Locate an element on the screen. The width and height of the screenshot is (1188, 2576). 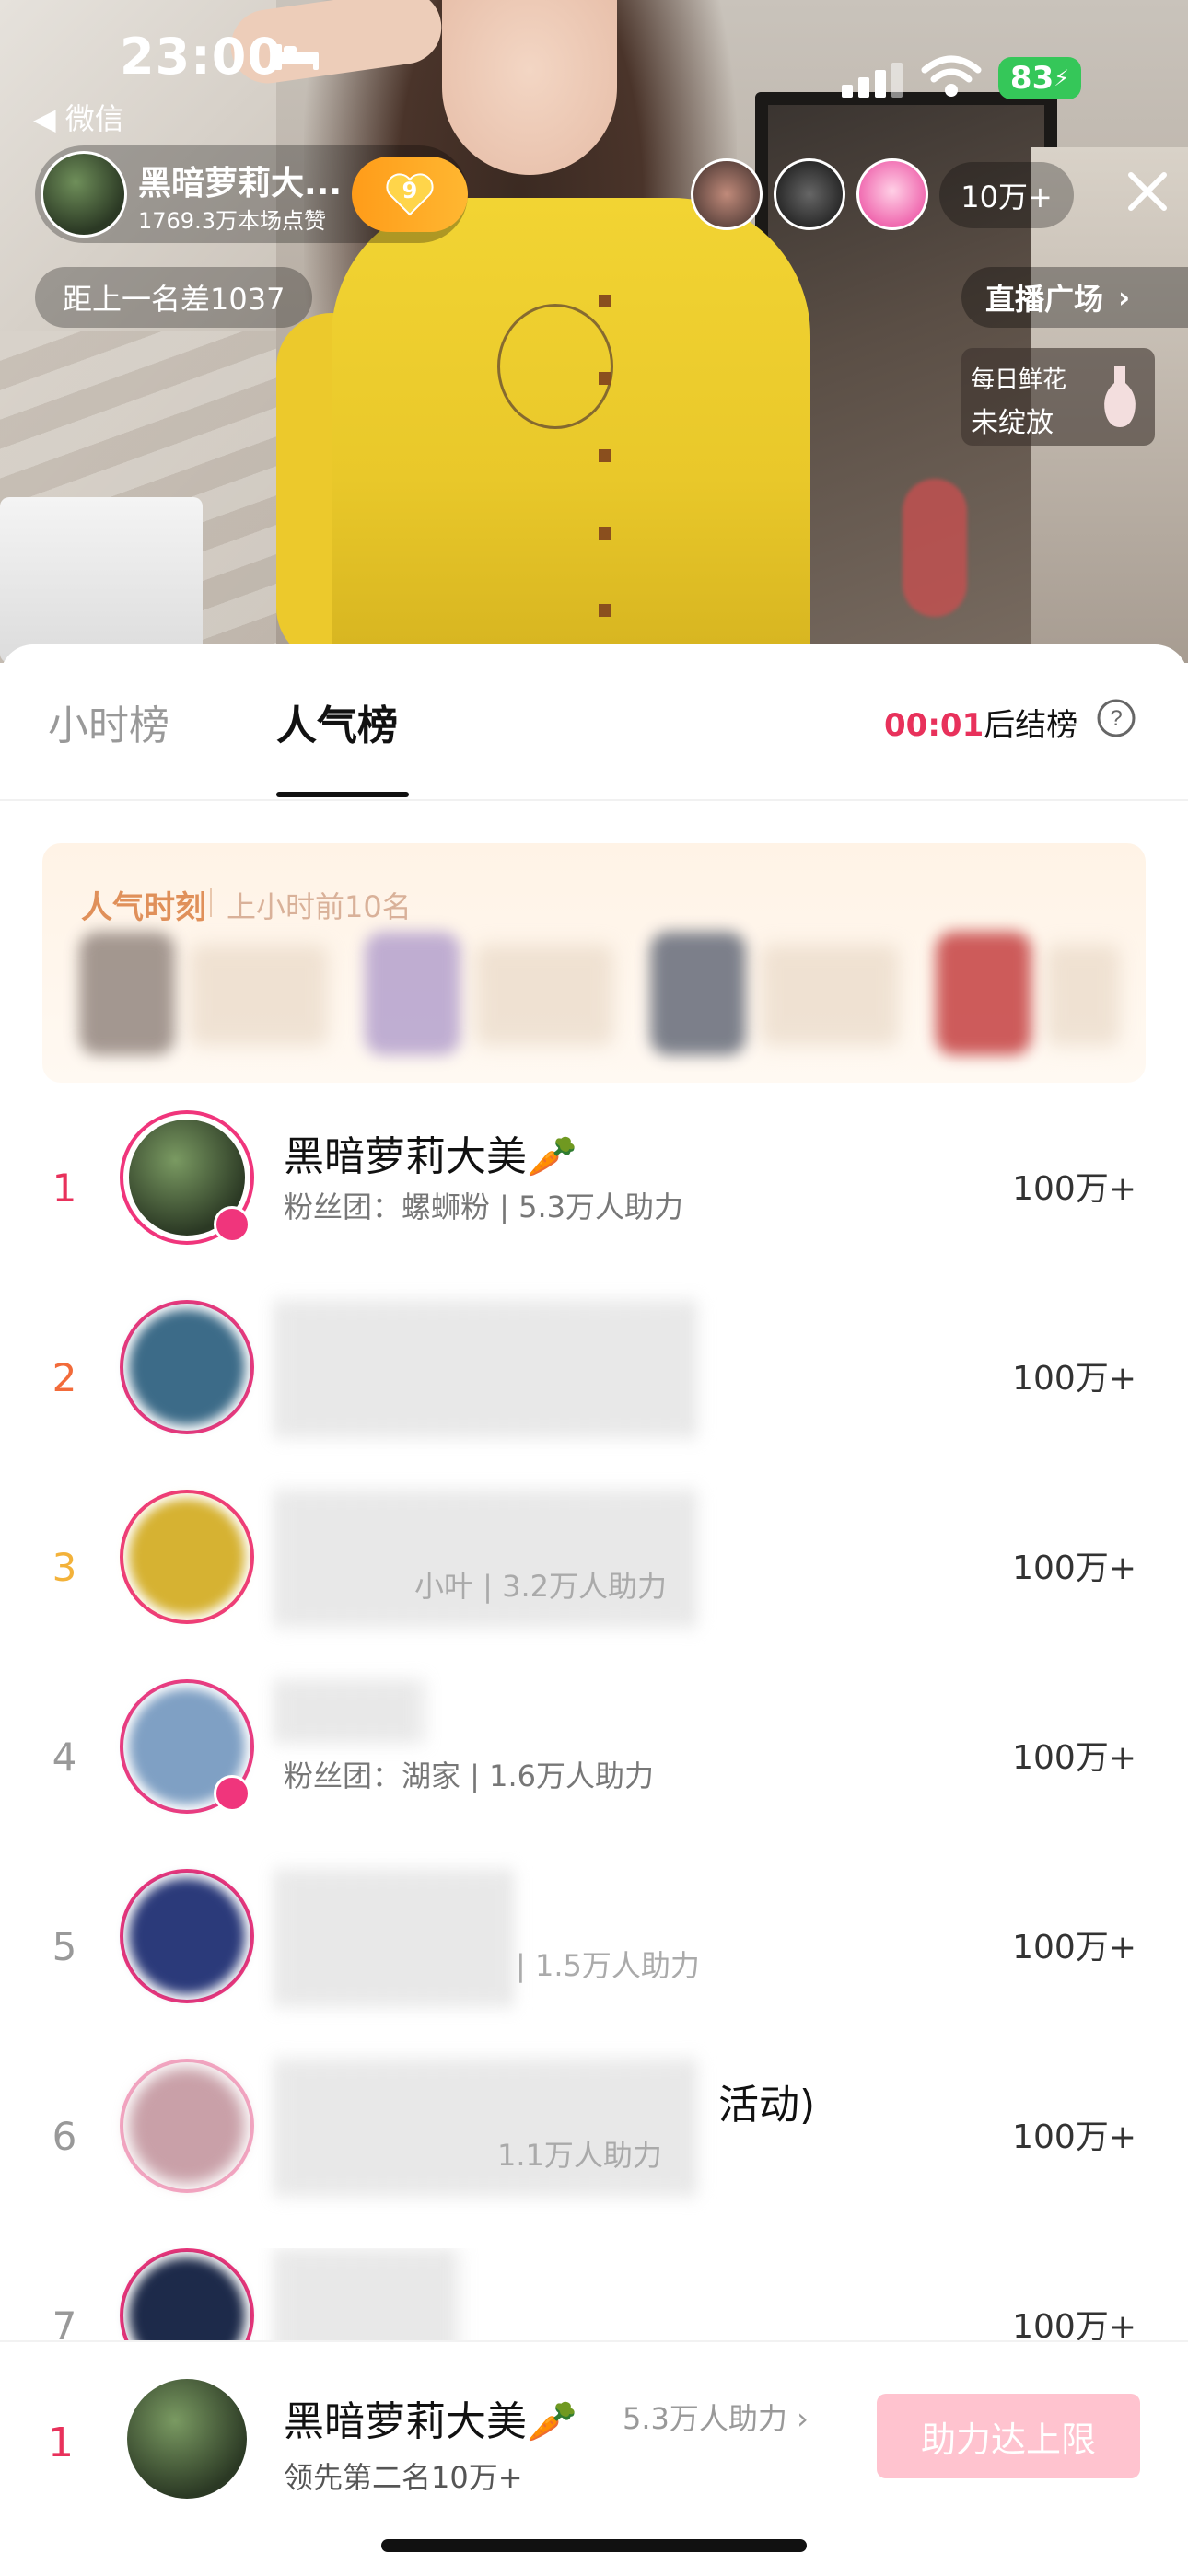
back-to-app-link: ◀ 微信 is located at coordinates (78, 117).